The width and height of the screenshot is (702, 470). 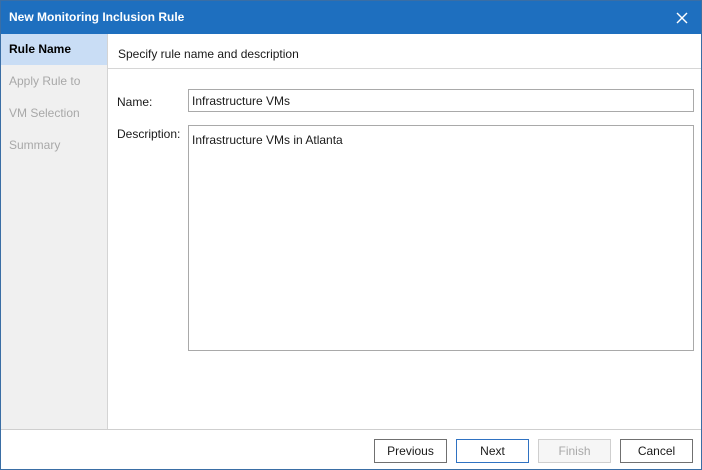 What do you see at coordinates (492, 451) in the screenshot?
I see `next-button: Next` at bounding box center [492, 451].